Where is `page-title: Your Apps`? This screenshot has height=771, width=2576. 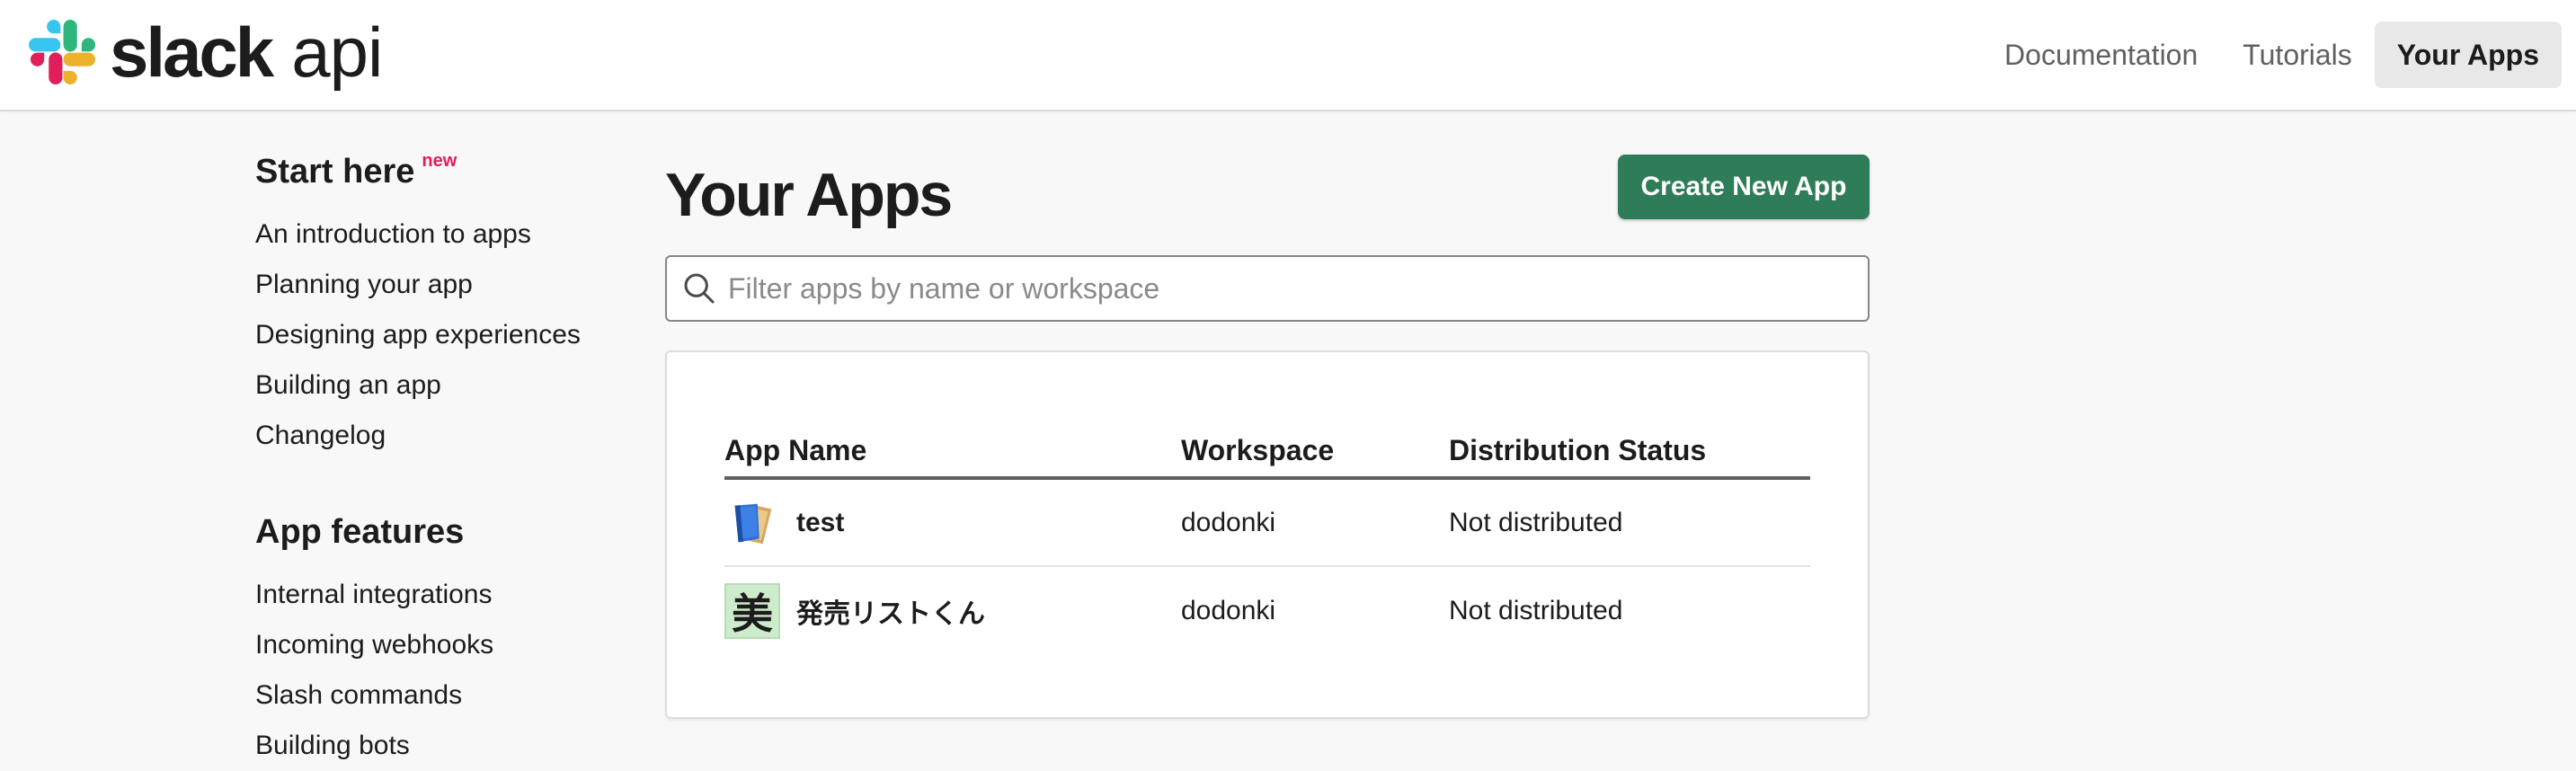 page-title: Your Apps is located at coordinates (809, 195).